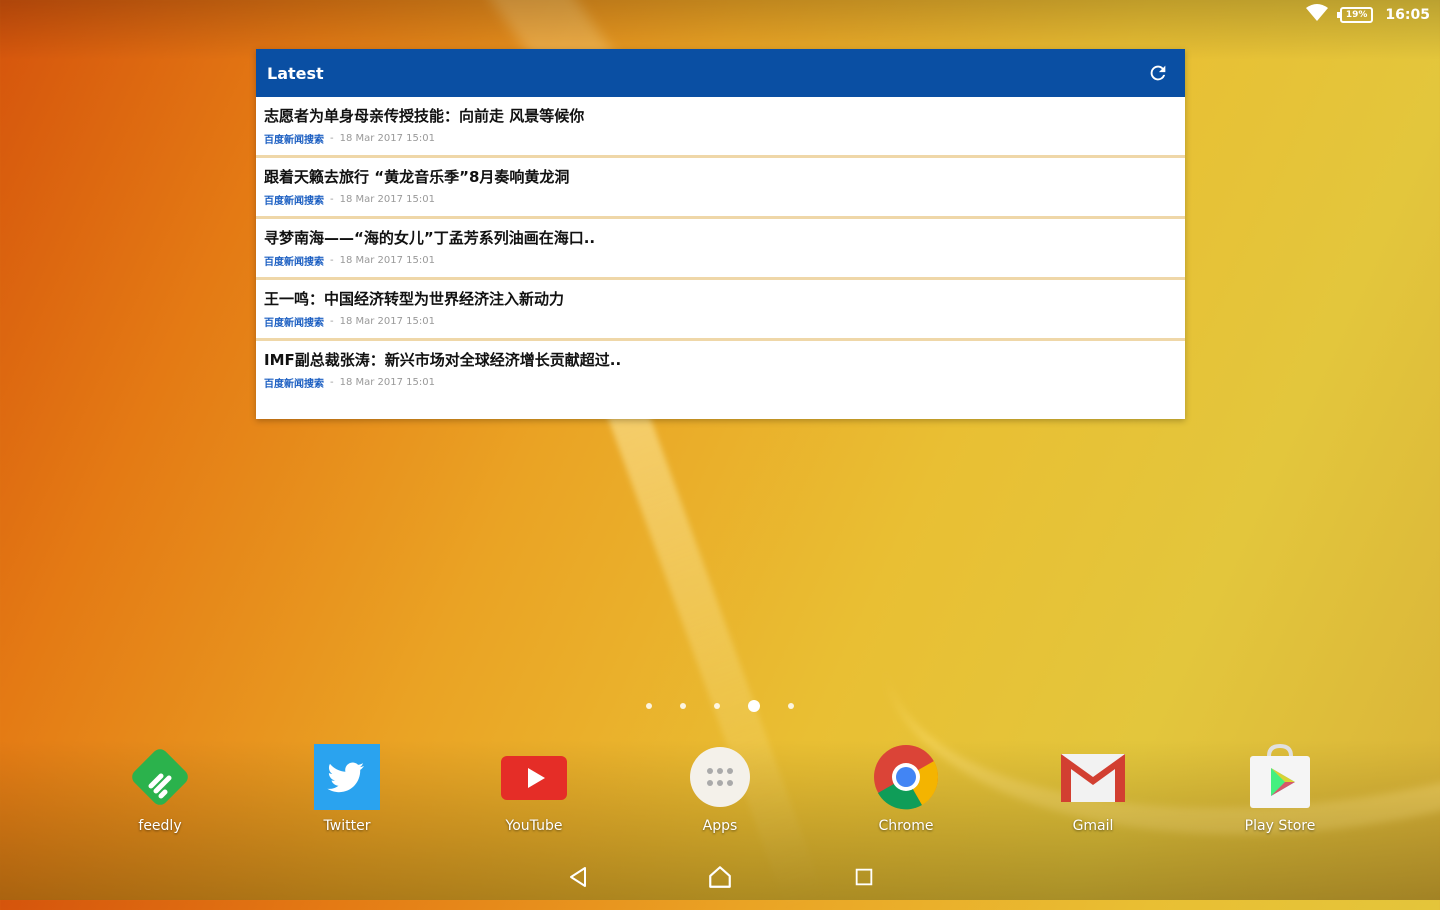 Image resolution: width=1440 pixels, height=910 pixels. Describe the element at coordinates (1093, 826) in the screenshot. I see `app-label: Gmail` at that location.